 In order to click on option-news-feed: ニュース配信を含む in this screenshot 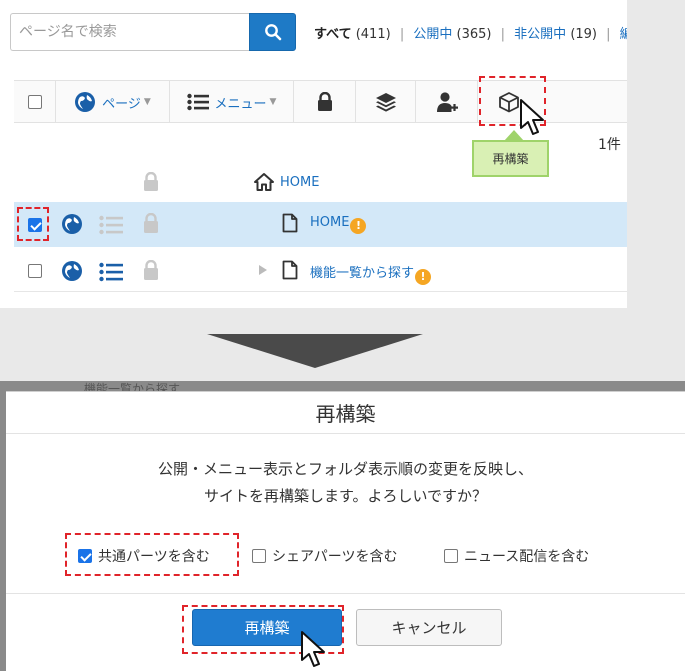, I will do `click(516, 556)`.